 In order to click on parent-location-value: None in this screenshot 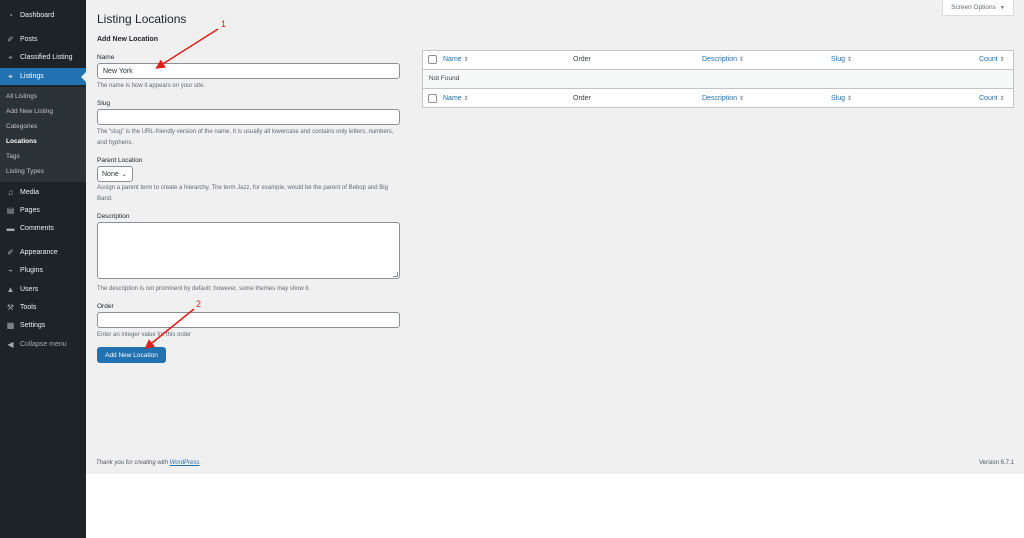, I will do `click(110, 174)`.